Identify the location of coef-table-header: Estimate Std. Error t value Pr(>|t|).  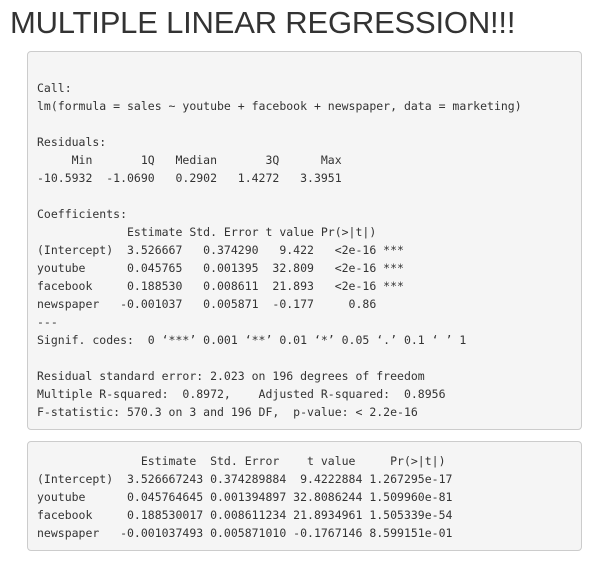
(241, 461).